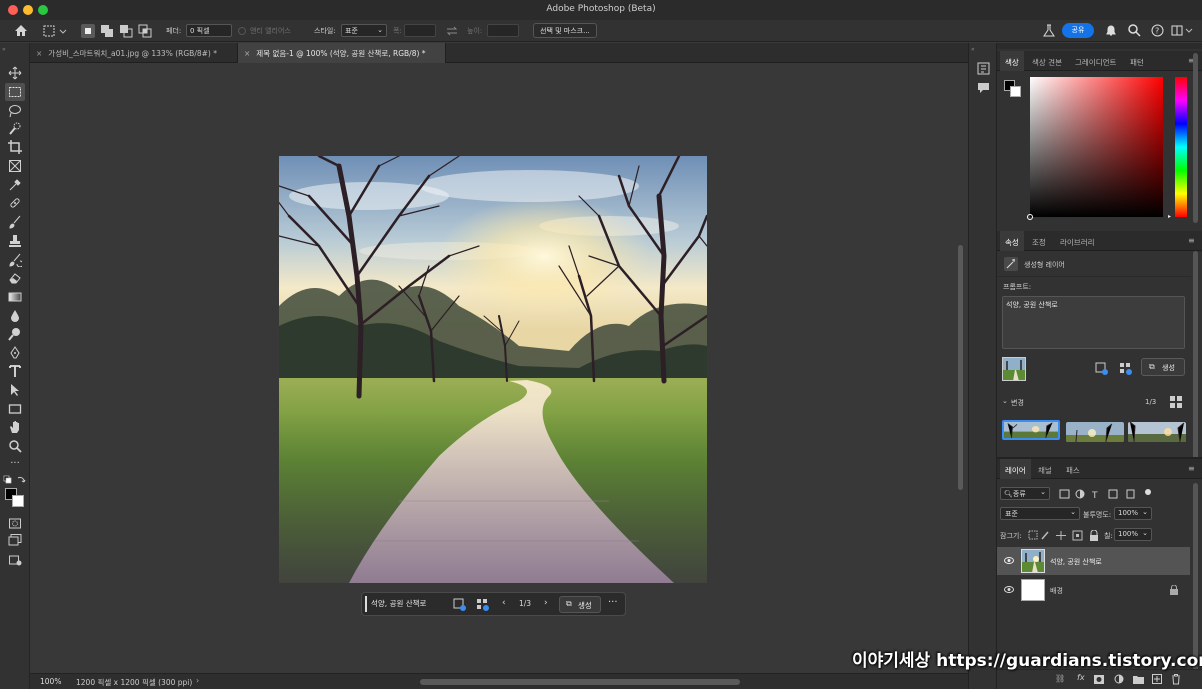 The image size is (1202, 689). I want to click on reference-image-thumbnail, so click(1014, 369).